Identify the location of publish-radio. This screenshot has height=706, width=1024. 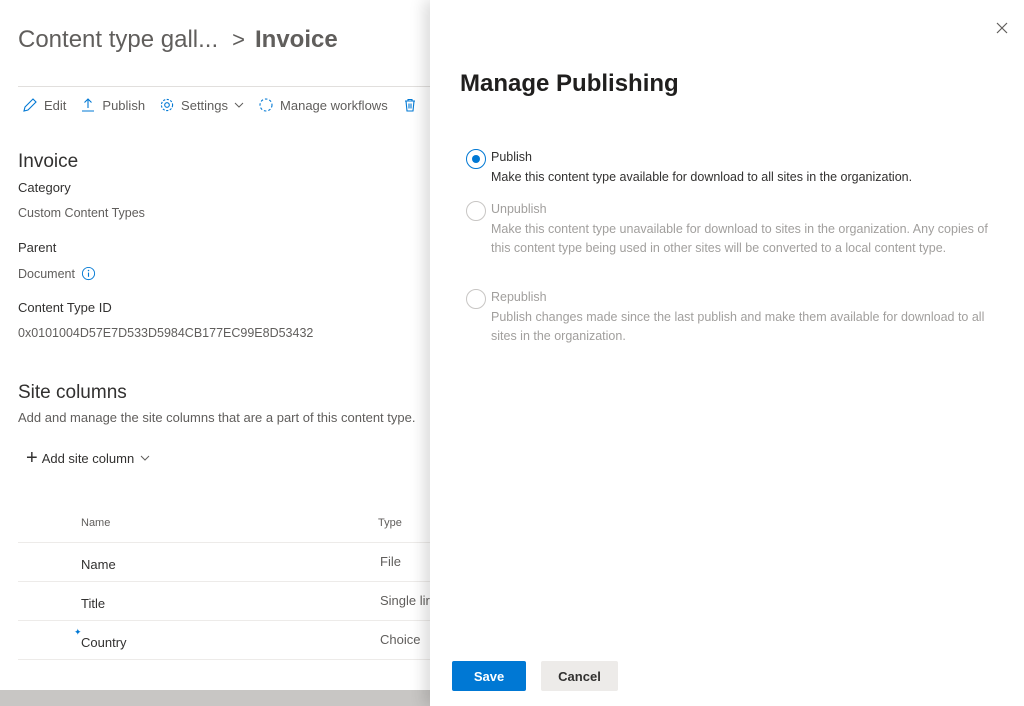
(476, 159).